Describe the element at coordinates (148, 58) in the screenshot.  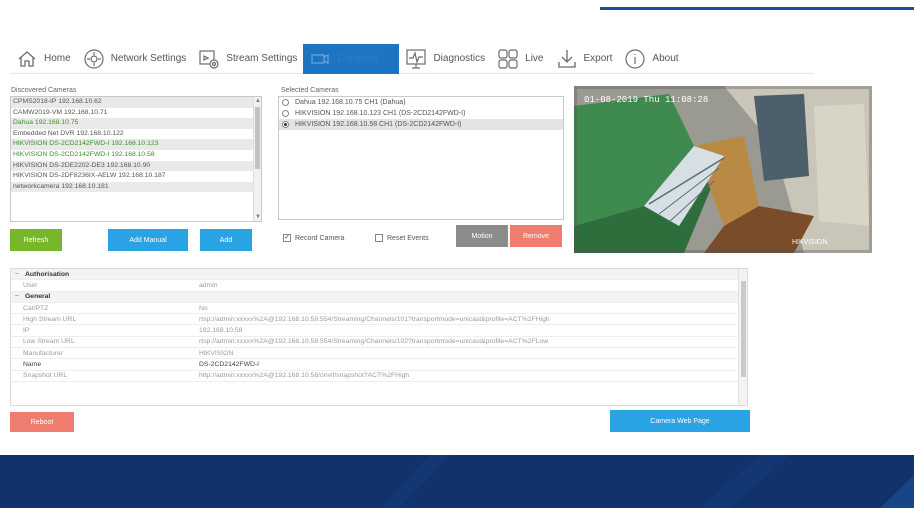
I see `nav-network-settings-label: Network Settings` at that location.